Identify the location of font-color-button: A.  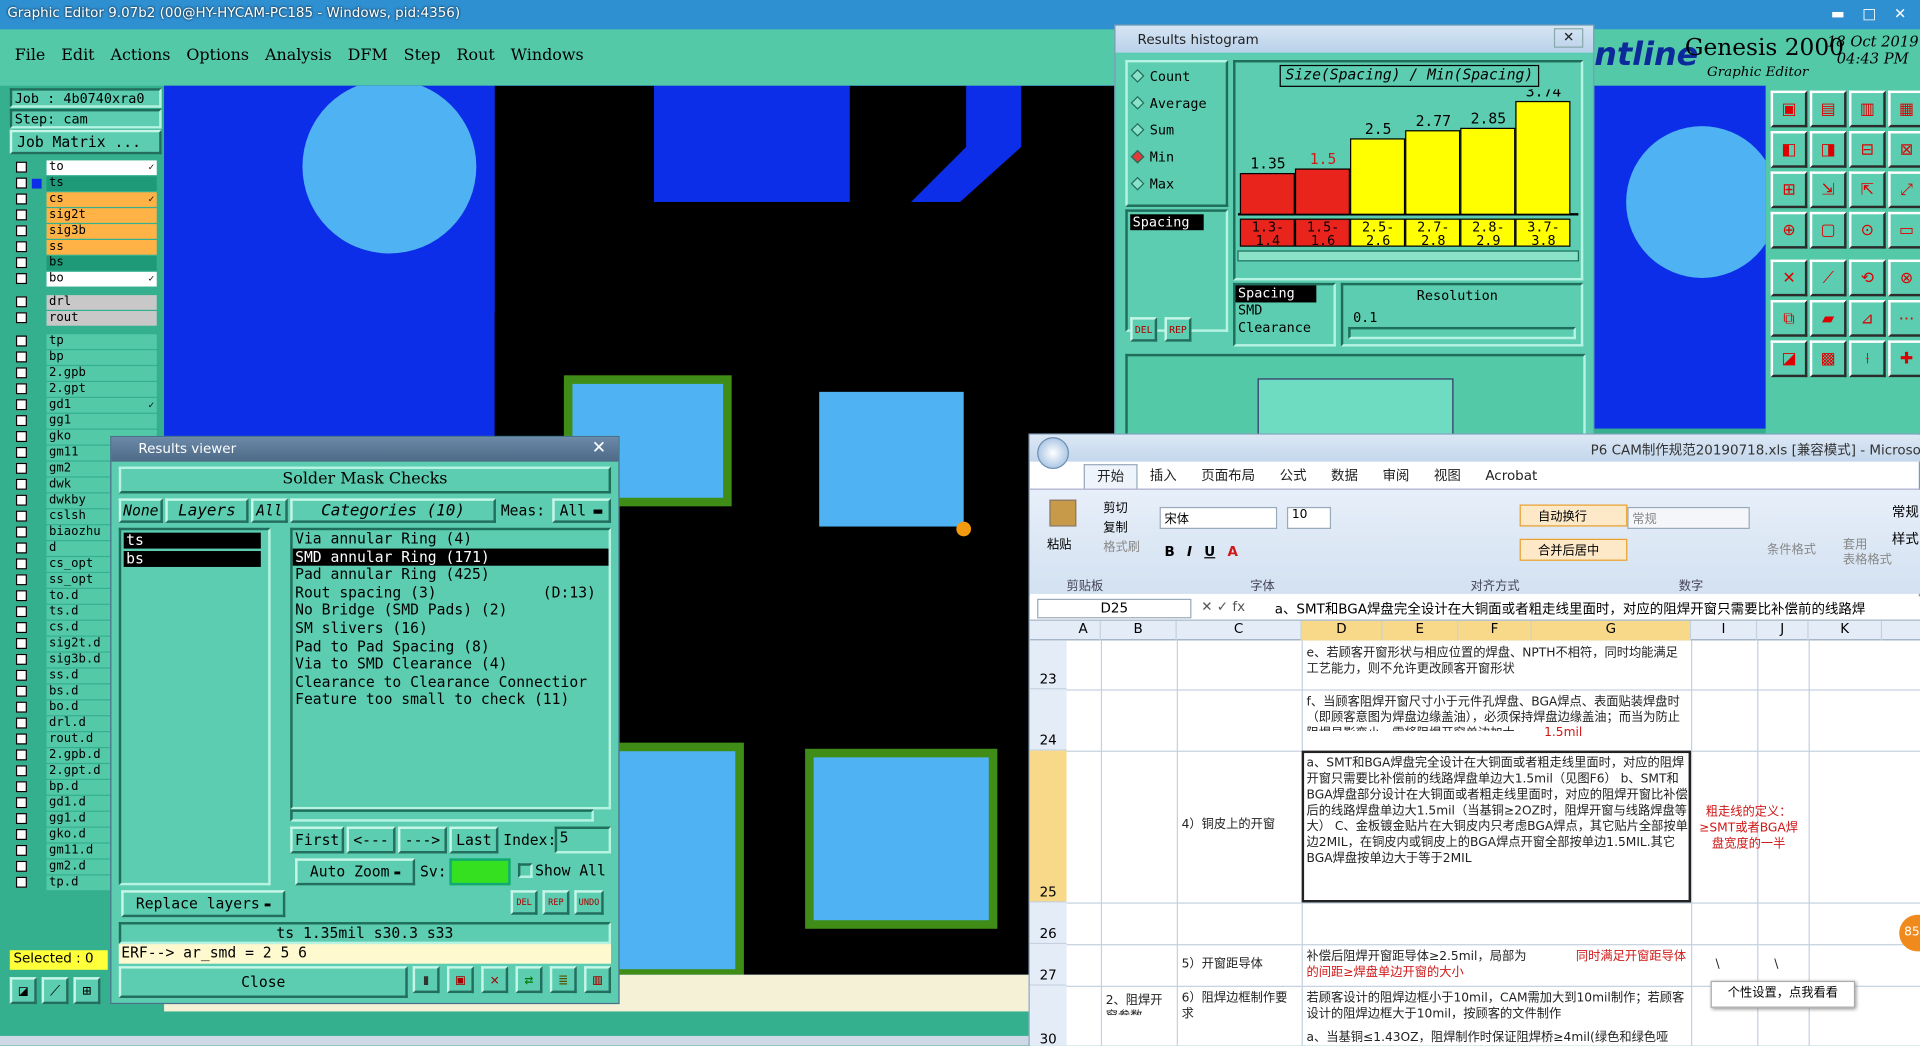
(1232, 552).